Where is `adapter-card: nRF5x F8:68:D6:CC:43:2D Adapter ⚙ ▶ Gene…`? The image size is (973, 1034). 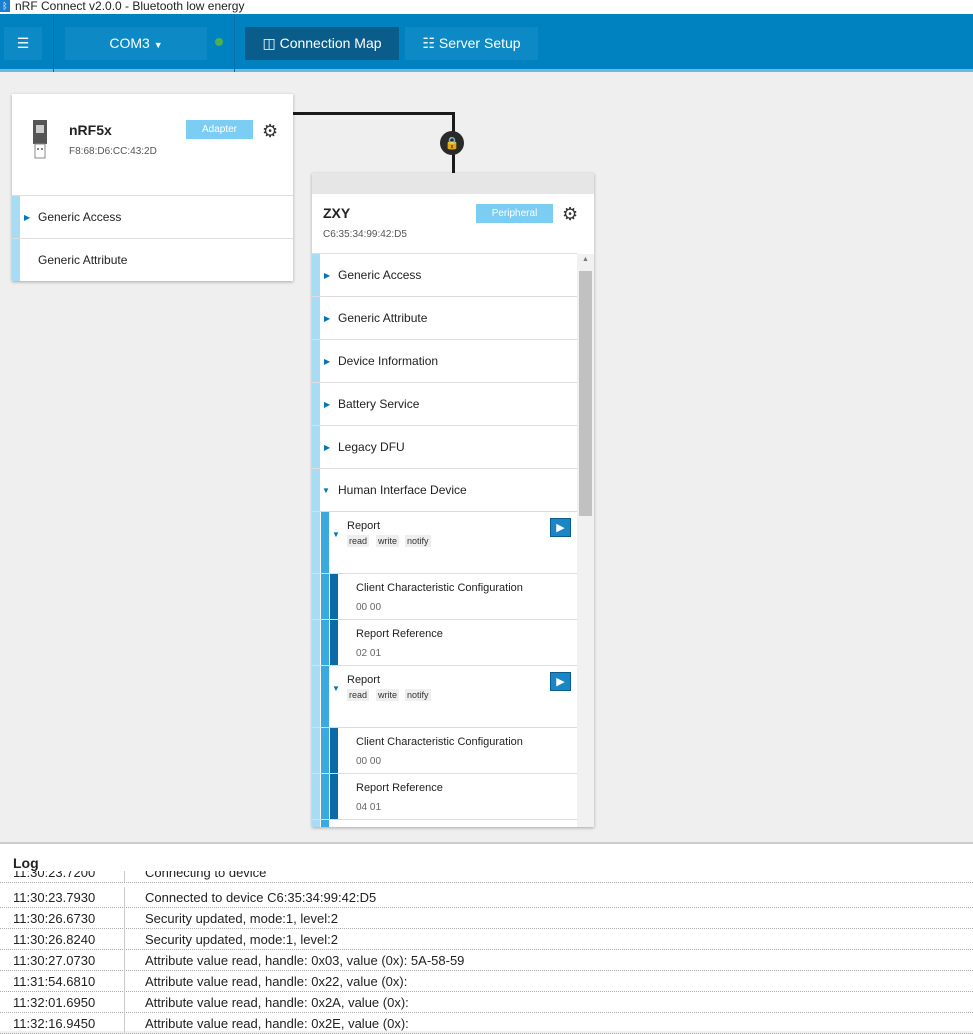
adapter-card: nRF5x F8:68:D6:CC:43:2D Adapter ⚙ ▶ Gene… is located at coordinates (152, 187).